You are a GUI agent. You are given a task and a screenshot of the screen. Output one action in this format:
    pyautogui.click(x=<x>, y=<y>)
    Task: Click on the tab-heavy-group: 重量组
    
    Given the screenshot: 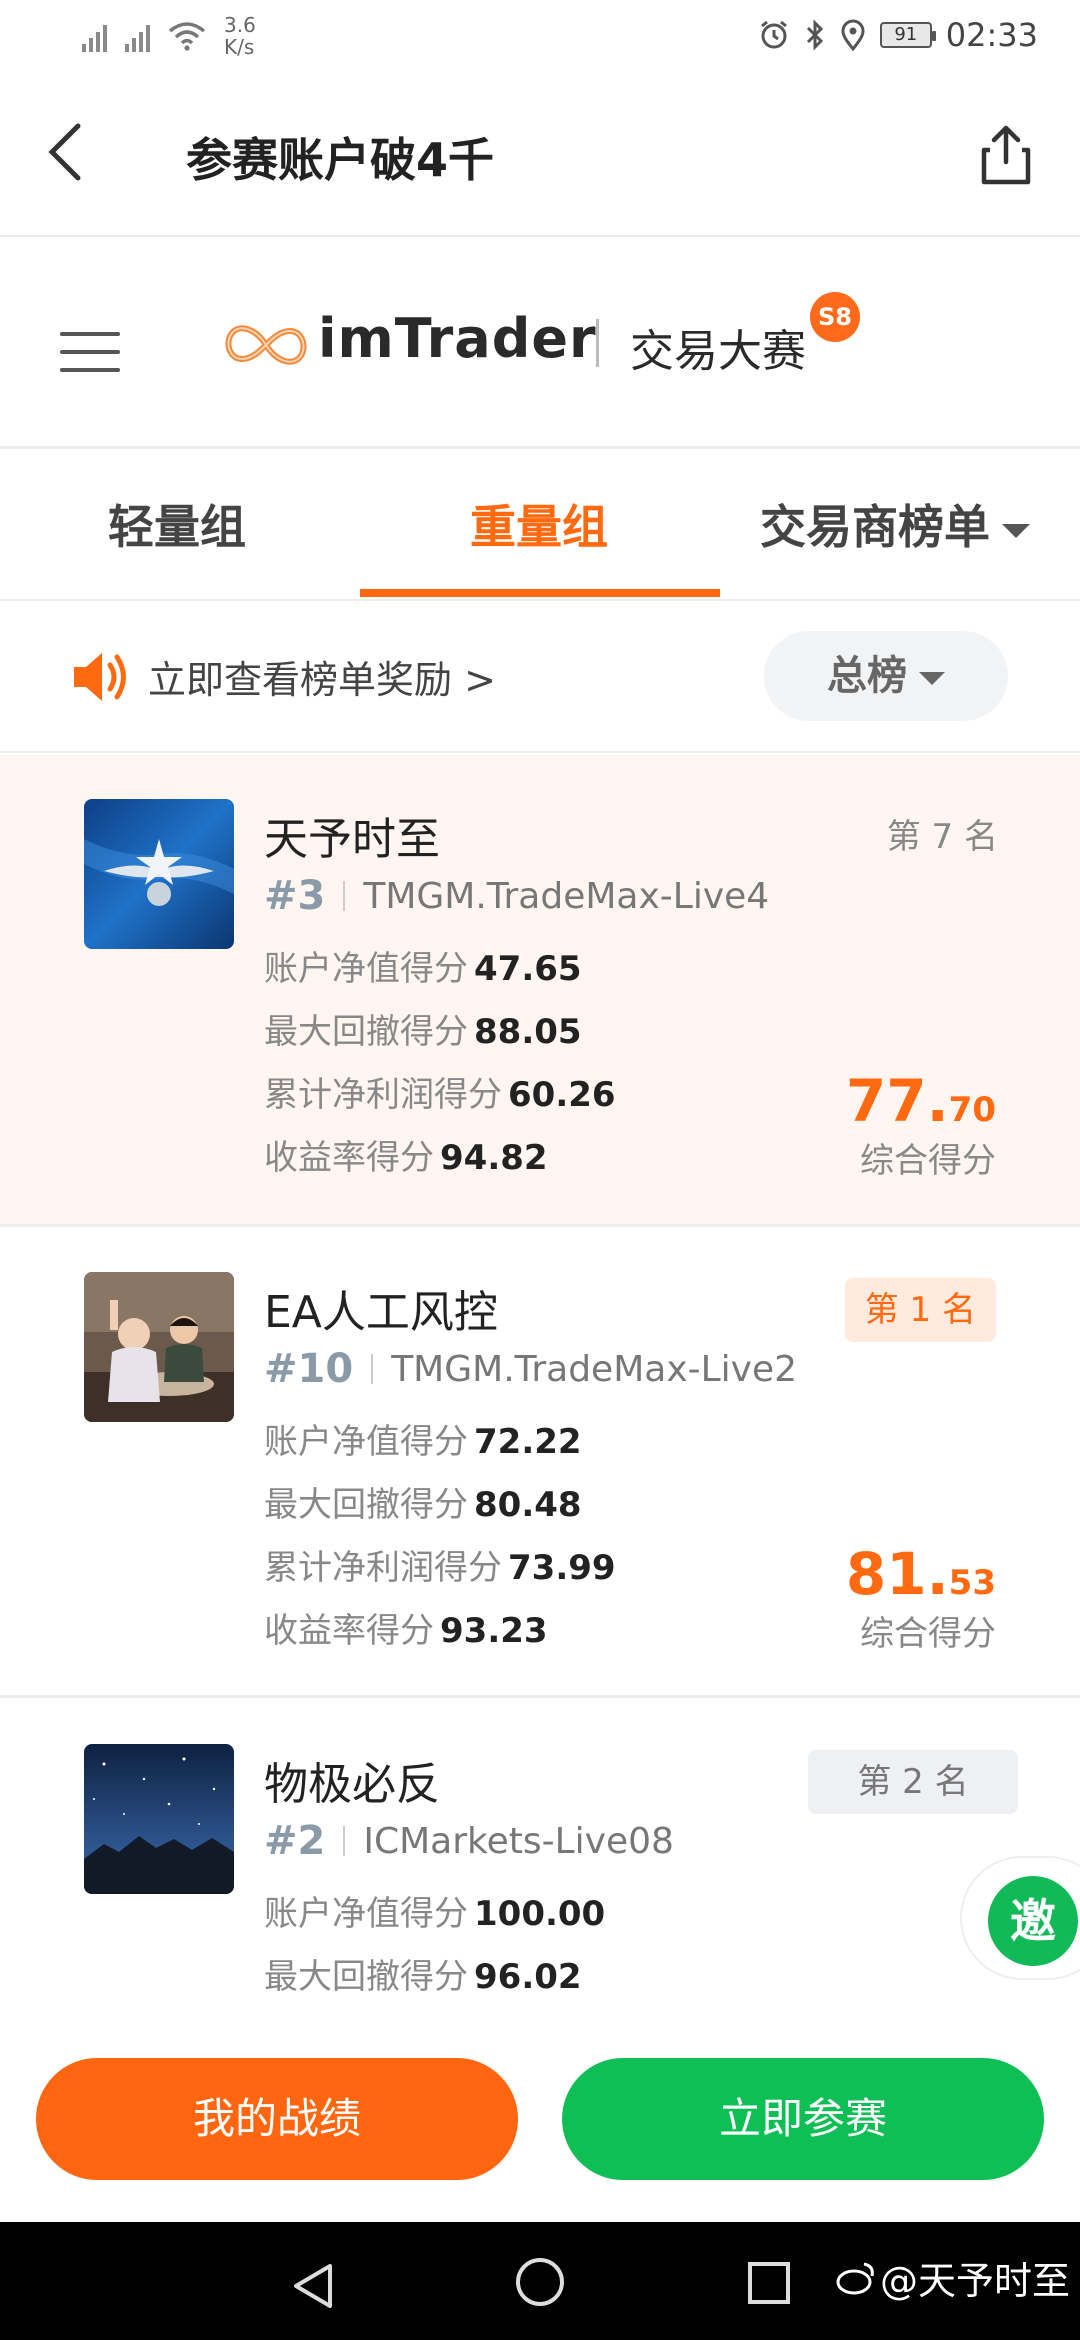 What is the action you would take?
    pyautogui.click(x=539, y=524)
    